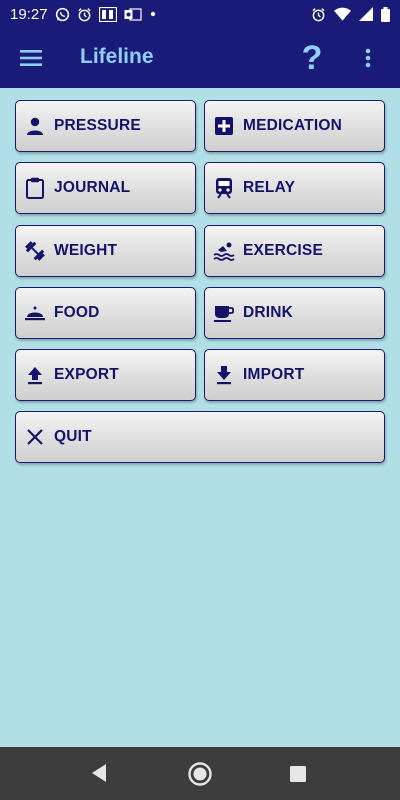 The width and height of the screenshot is (400, 800). I want to click on recent-apps-icon, so click(298, 776).